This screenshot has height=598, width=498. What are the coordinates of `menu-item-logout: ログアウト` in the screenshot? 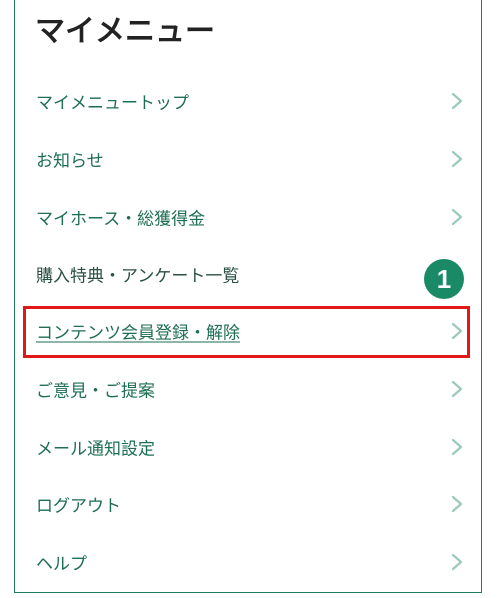 It's located at (245, 503).